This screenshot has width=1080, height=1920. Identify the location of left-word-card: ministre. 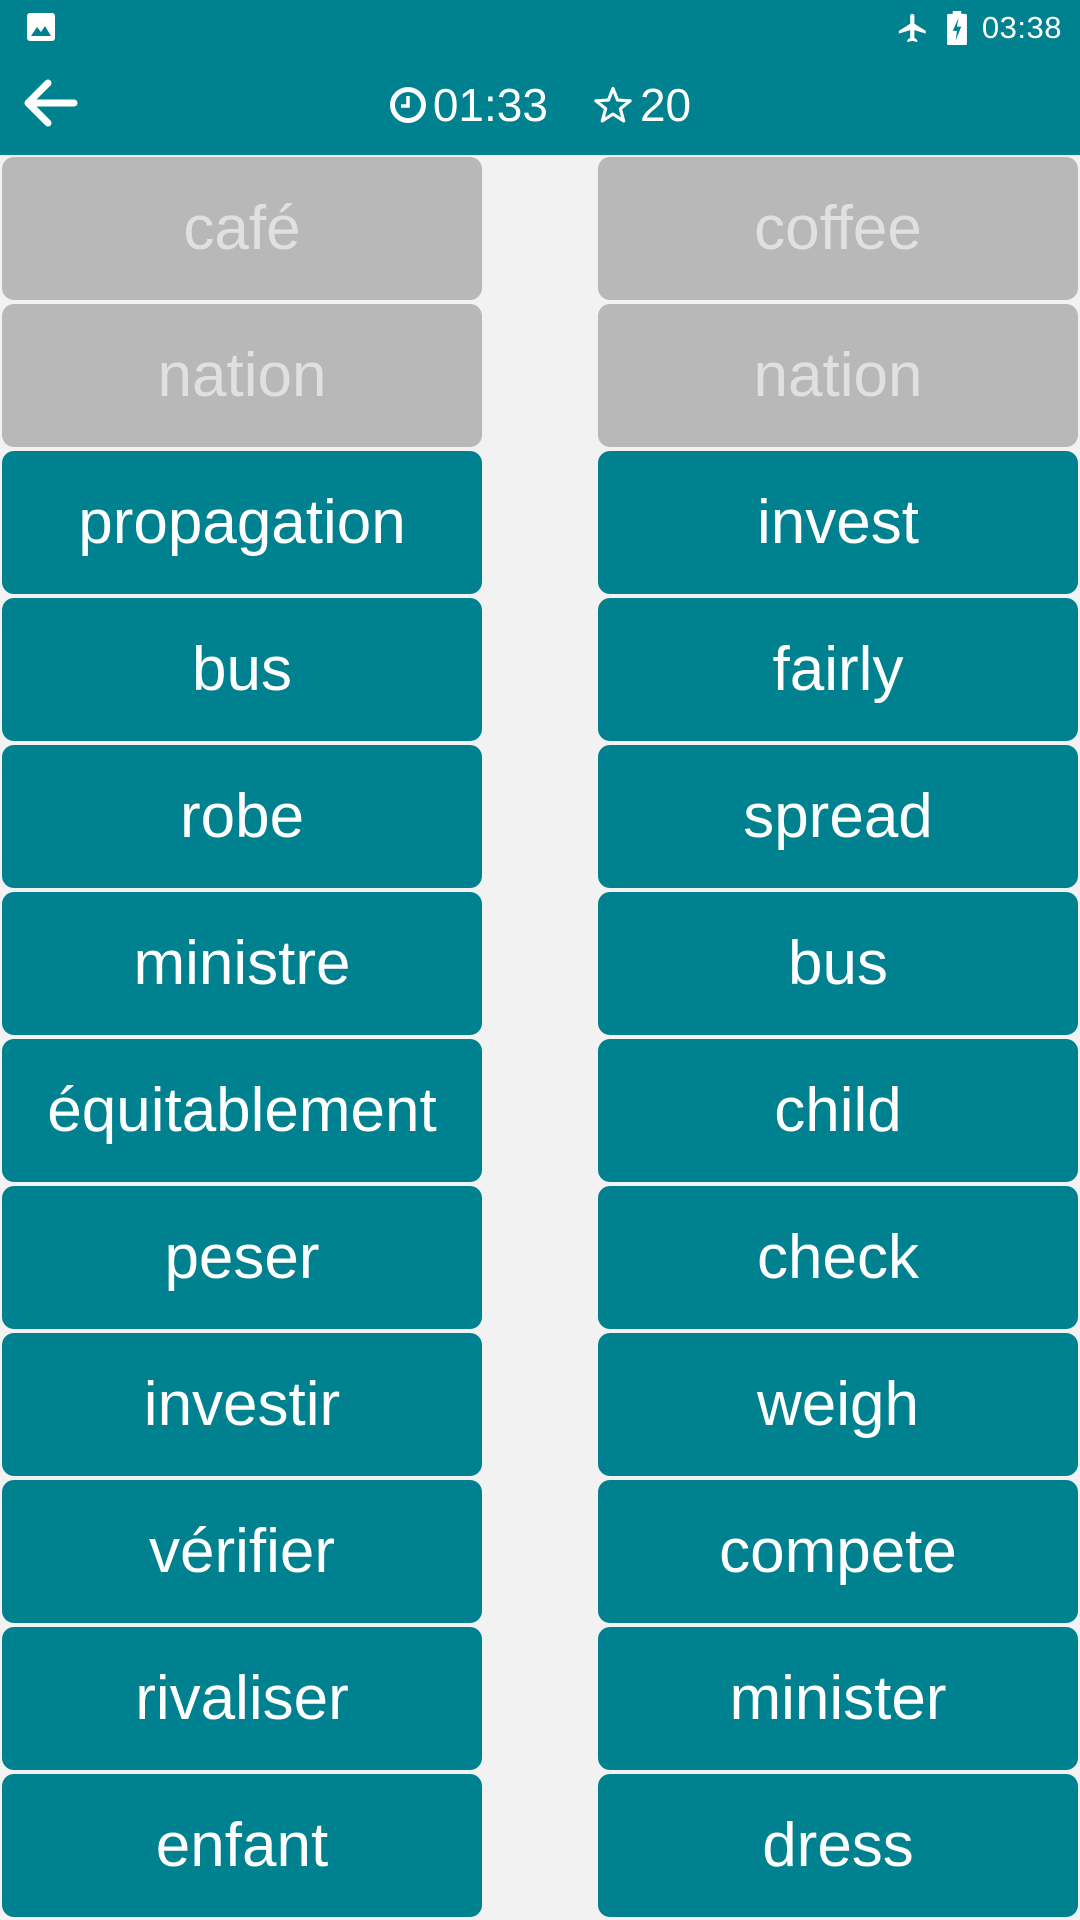
(242, 963).